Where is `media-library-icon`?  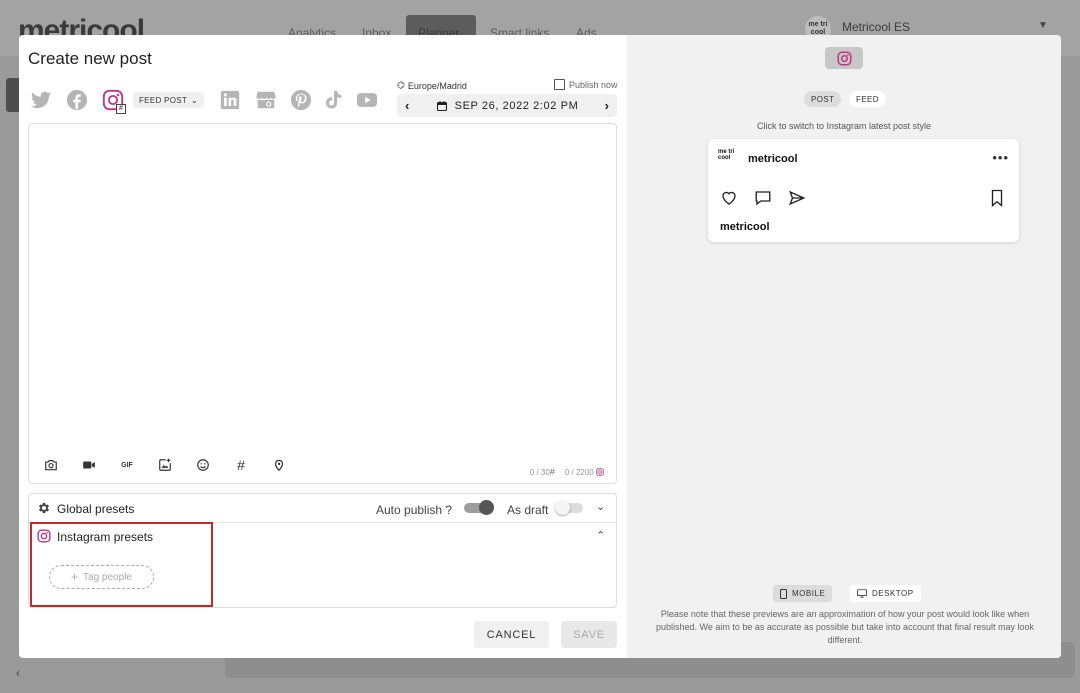 media-library-icon is located at coordinates (165, 465).